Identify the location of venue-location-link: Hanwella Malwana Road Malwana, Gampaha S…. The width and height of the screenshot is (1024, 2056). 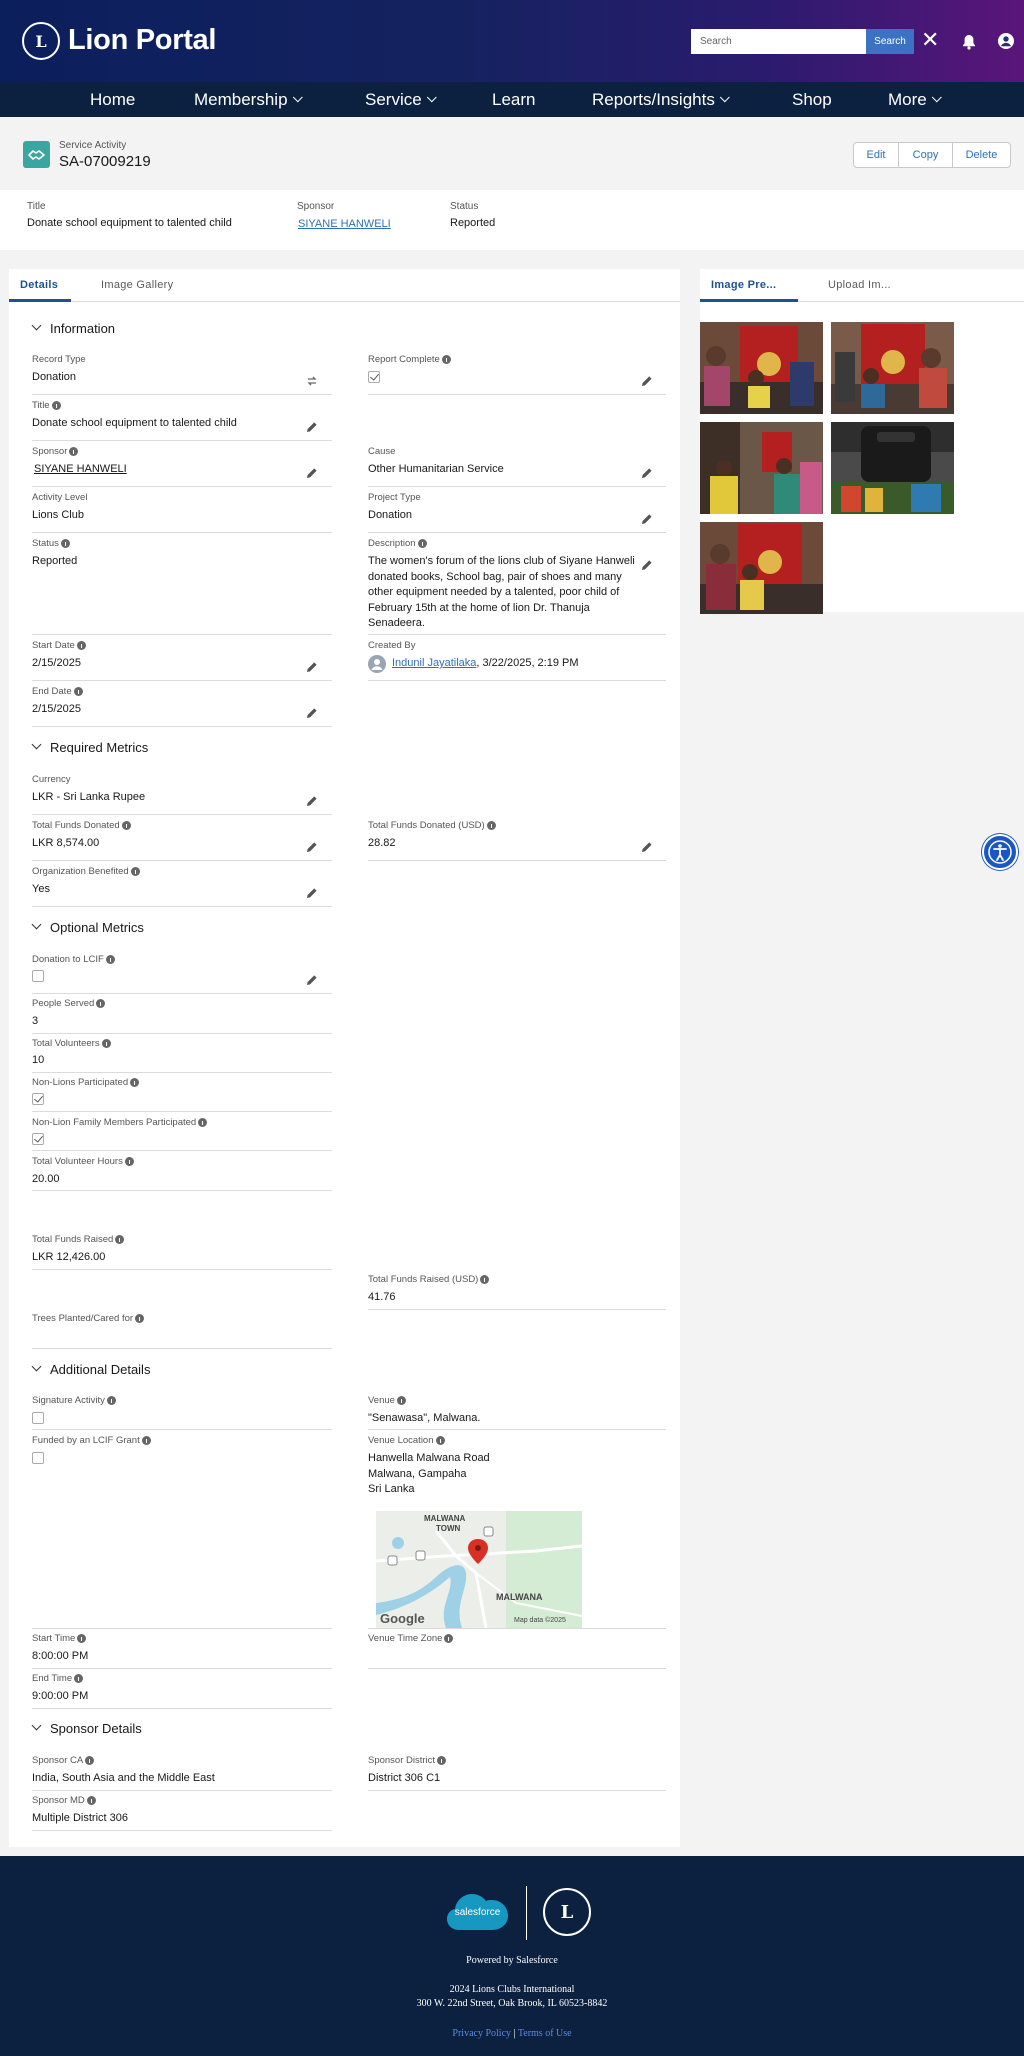
(429, 1474).